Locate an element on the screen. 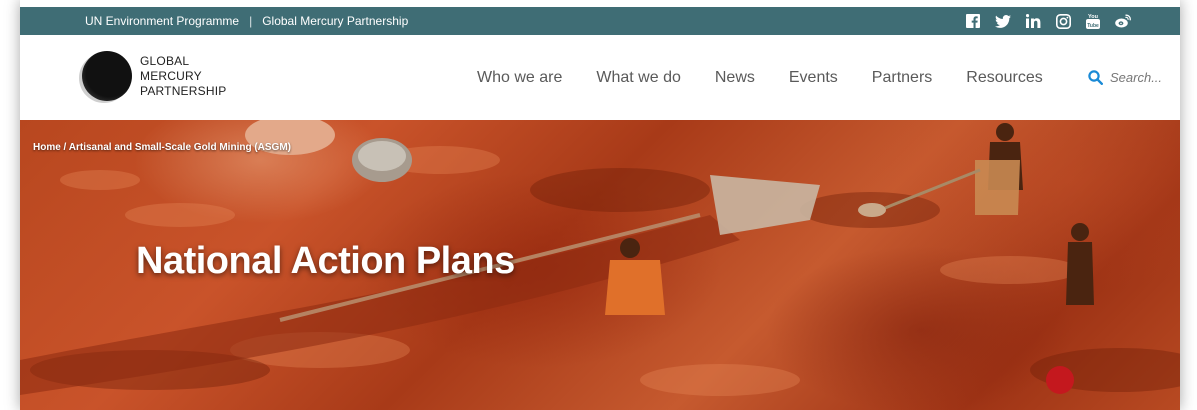 Image resolution: width=1197 pixels, height=410 pixels. nav-who-we-are: Who we are is located at coordinates (519, 78).